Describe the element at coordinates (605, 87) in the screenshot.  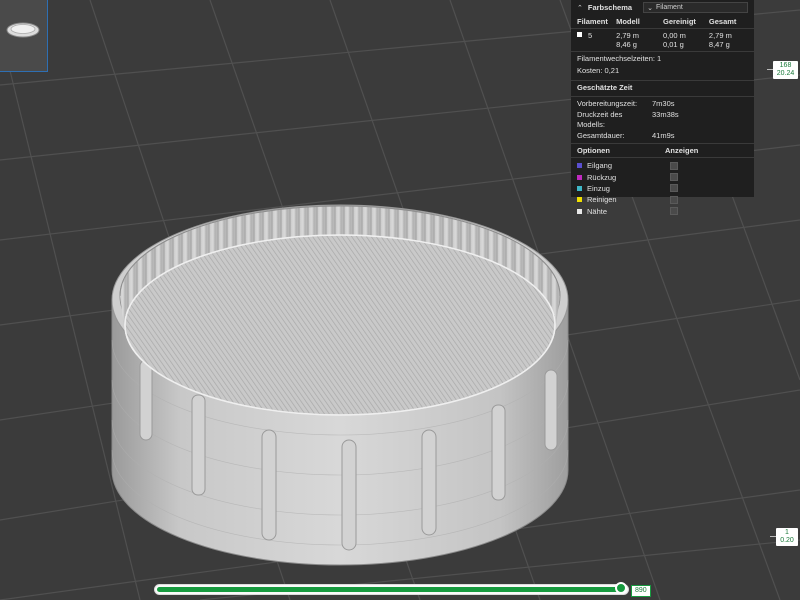
I see `time-section-title: Geschätzte Zeit` at that location.